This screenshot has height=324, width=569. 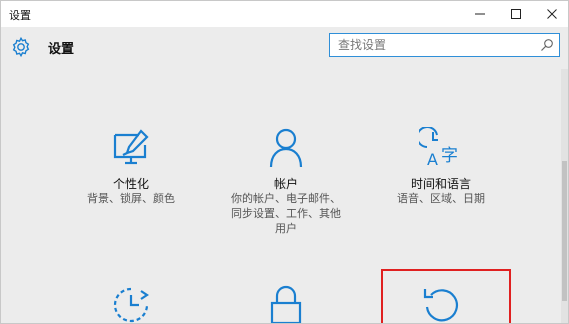 I want to click on tile-personalization: 个性化 背景、锁屏、颜色, so click(x=131, y=187).